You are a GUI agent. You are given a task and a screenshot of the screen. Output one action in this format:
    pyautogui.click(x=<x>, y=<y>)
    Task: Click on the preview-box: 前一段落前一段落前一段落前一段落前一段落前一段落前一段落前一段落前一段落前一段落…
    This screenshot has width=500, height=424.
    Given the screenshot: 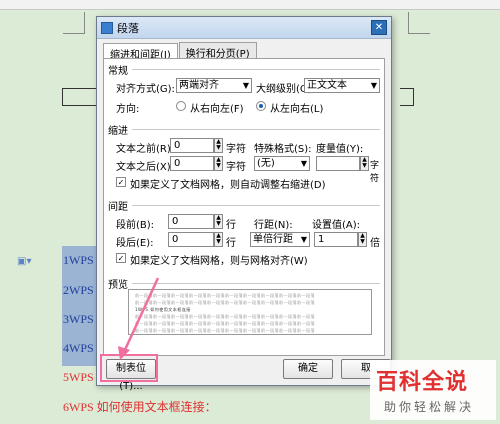 What is the action you would take?
    pyautogui.click(x=250, y=312)
    